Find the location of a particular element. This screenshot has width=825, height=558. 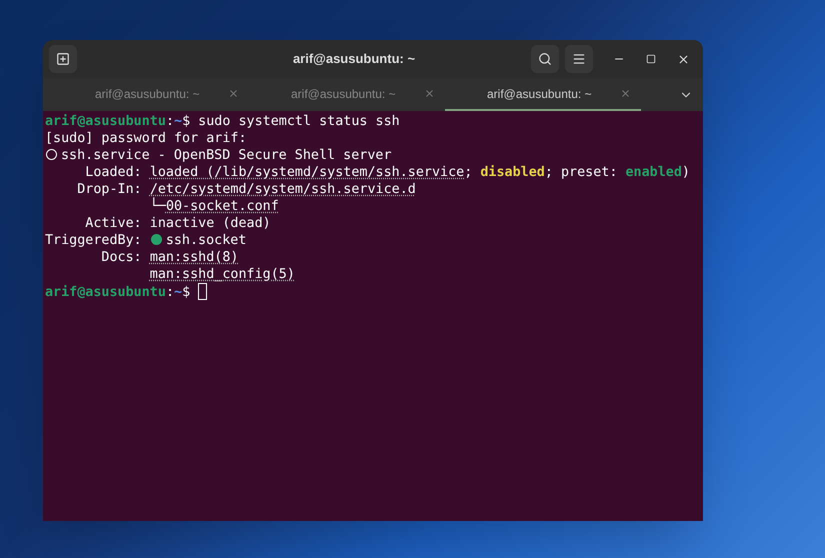

output-link: man:sshd_config(5) is located at coordinates (222, 274).